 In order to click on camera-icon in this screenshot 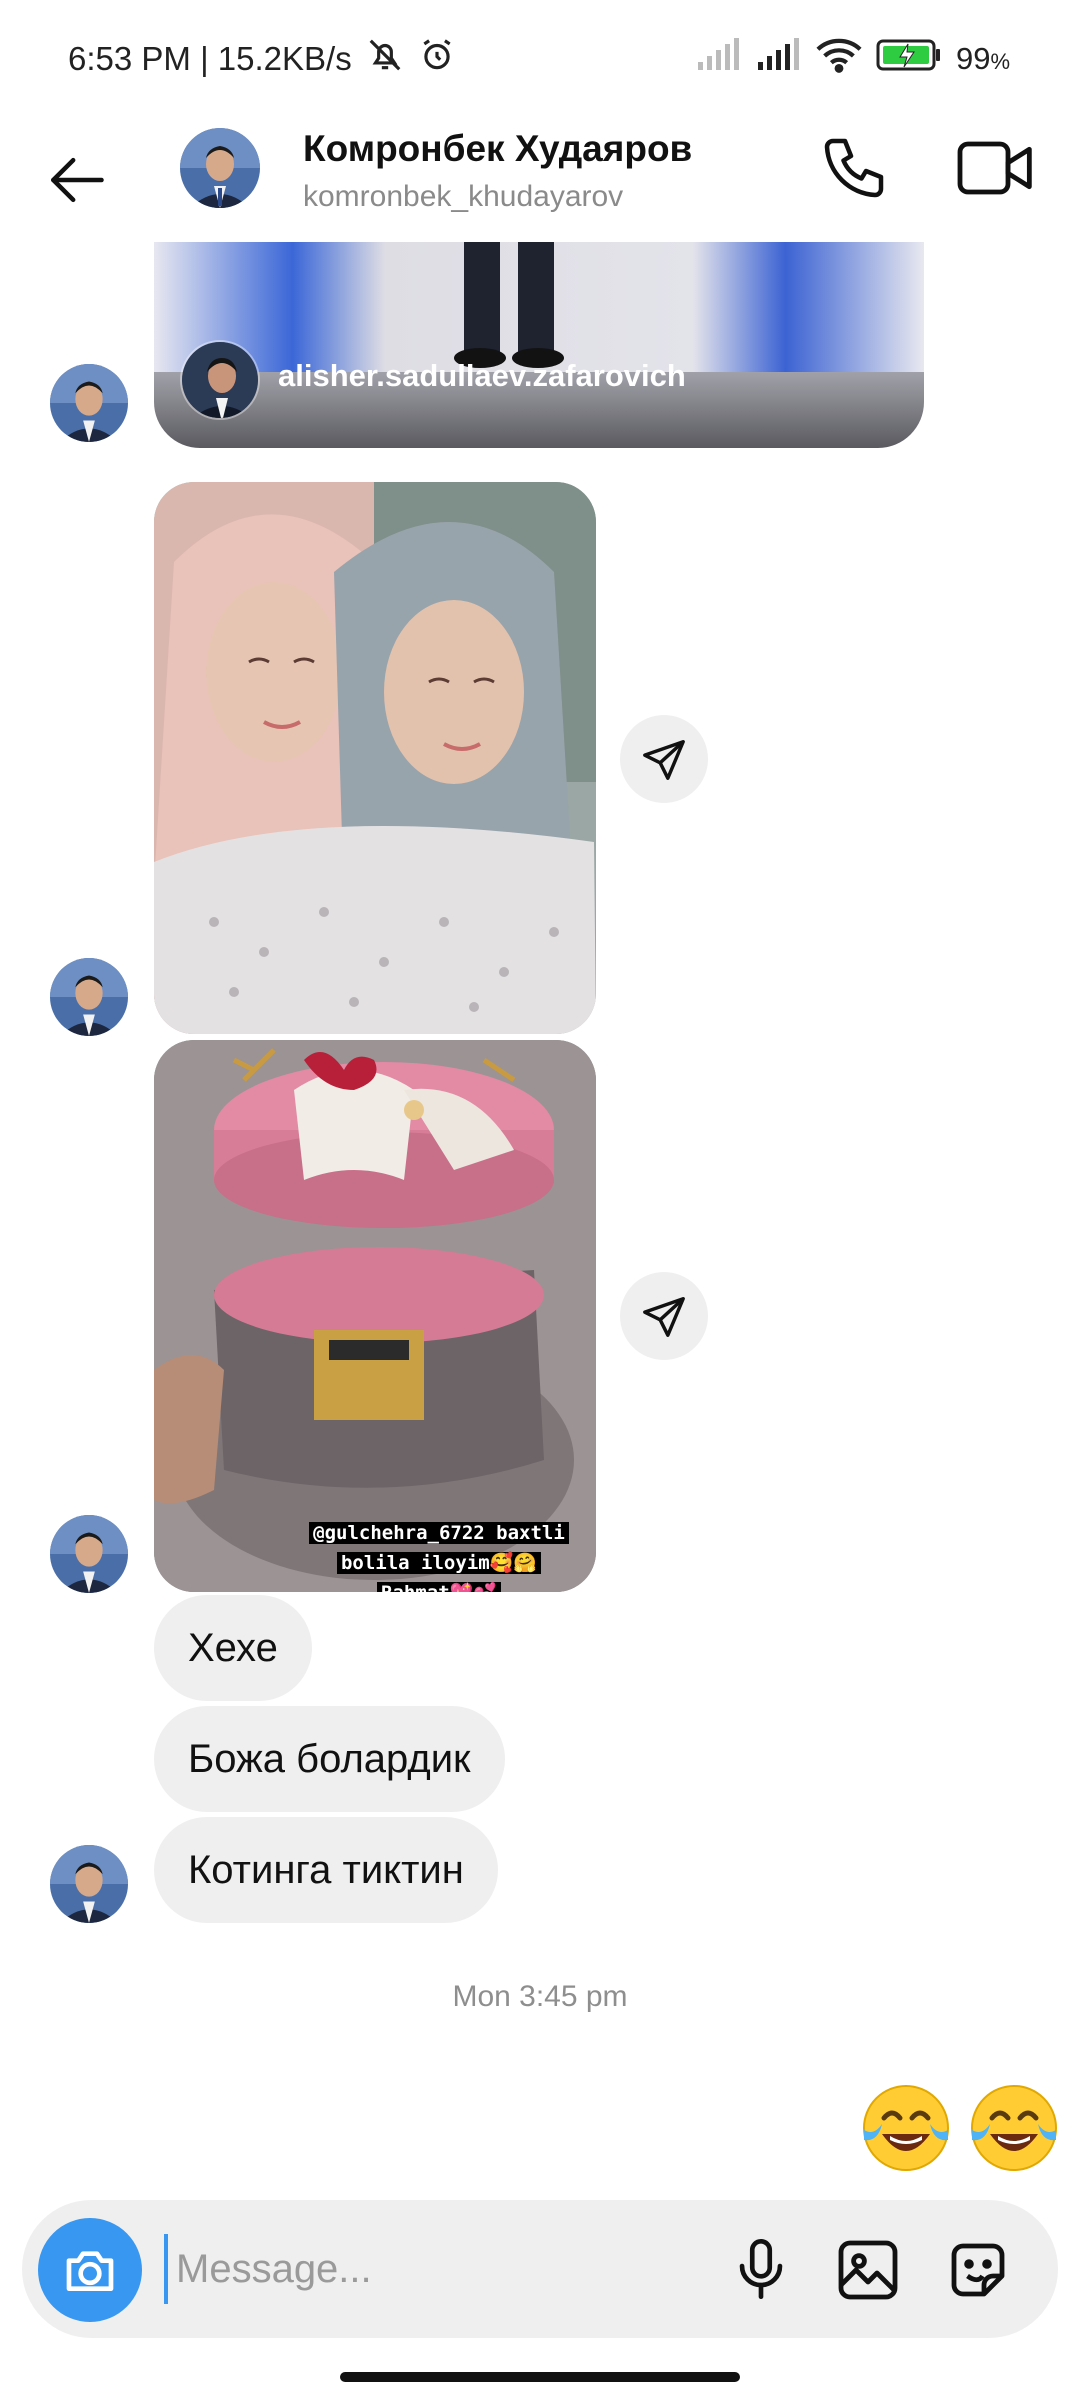, I will do `click(90, 2270)`.